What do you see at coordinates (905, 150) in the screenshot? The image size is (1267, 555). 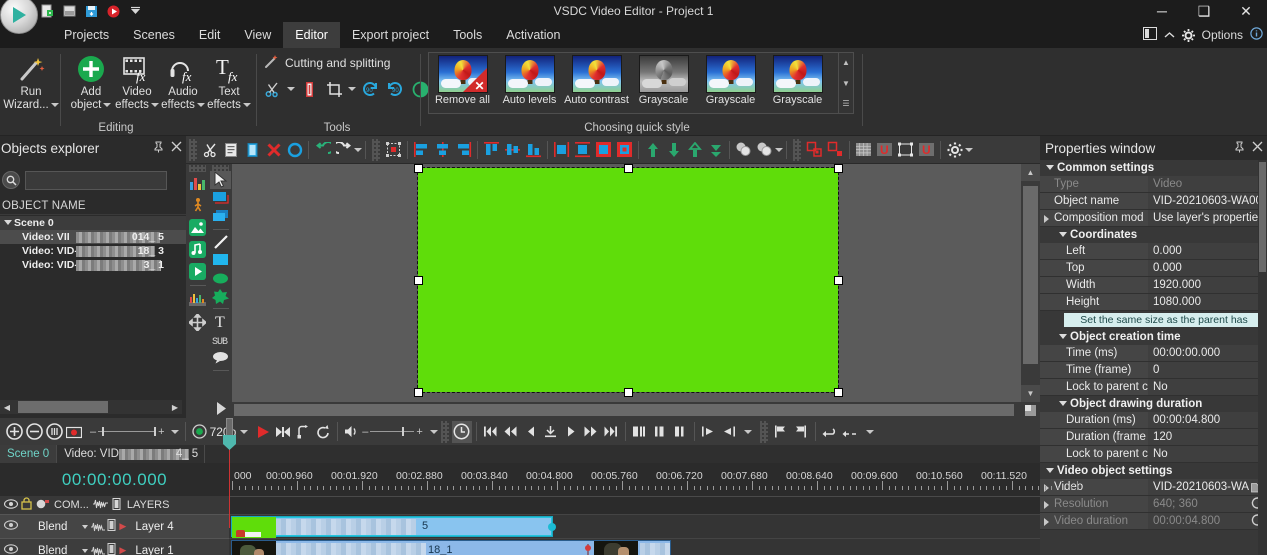 I see `bounds-icon` at bounding box center [905, 150].